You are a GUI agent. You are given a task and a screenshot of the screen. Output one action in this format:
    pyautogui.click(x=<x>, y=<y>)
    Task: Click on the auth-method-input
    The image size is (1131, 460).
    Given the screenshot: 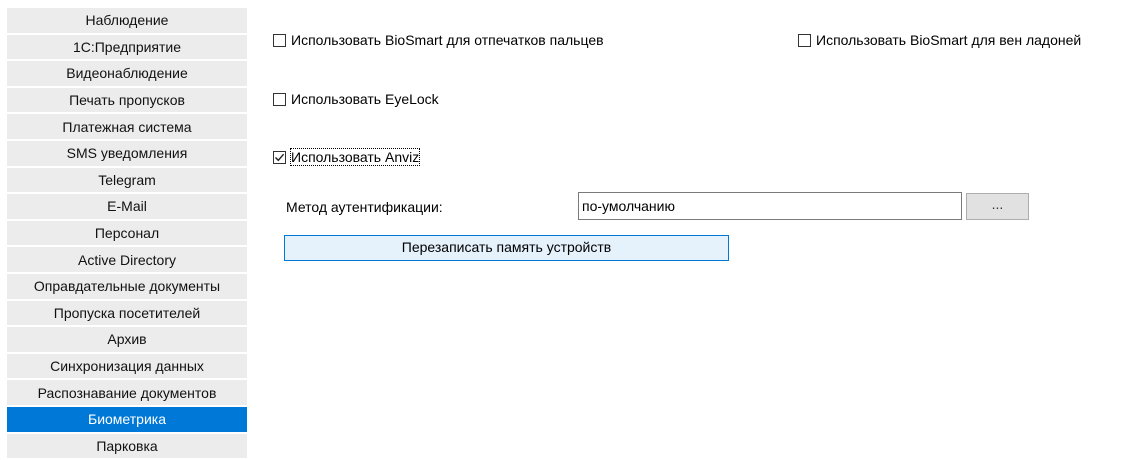 What is the action you would take?
    pyautogui.click(x=770, y=206)
    